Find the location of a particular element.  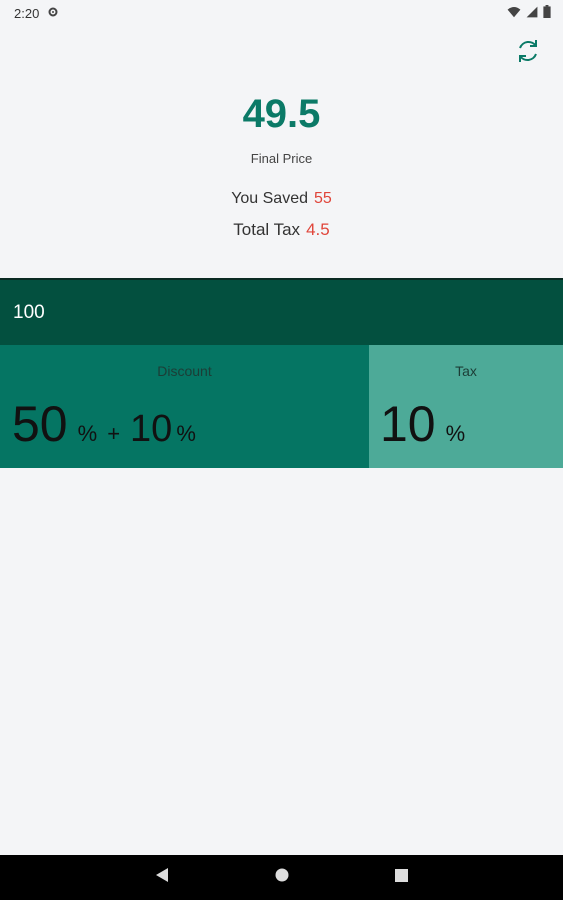

battery-icon is located at coordinates (547, 13).